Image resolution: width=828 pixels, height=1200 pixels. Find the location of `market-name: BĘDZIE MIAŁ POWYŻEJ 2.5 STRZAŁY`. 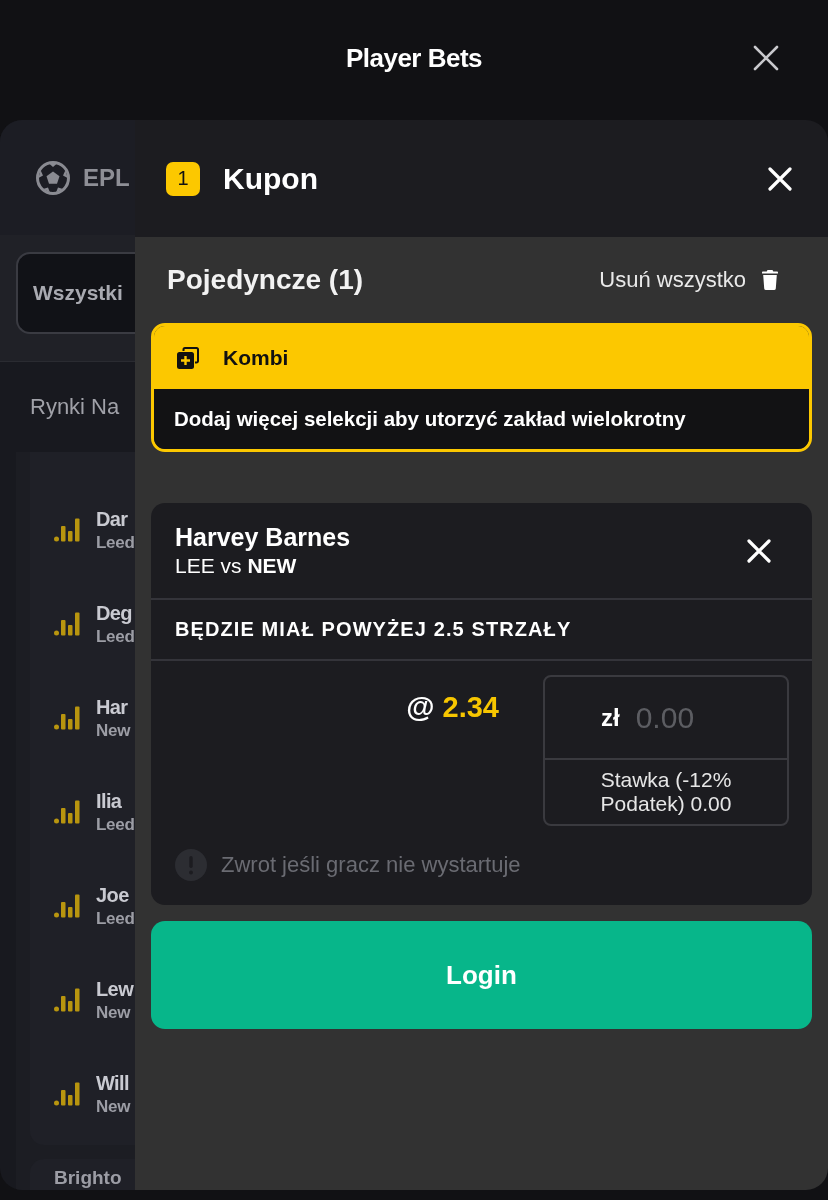

market-name: BĘDZIE MIAŁ POWYŻEJ 2.5 STRZAŁY is located at coordinates (373, 629).